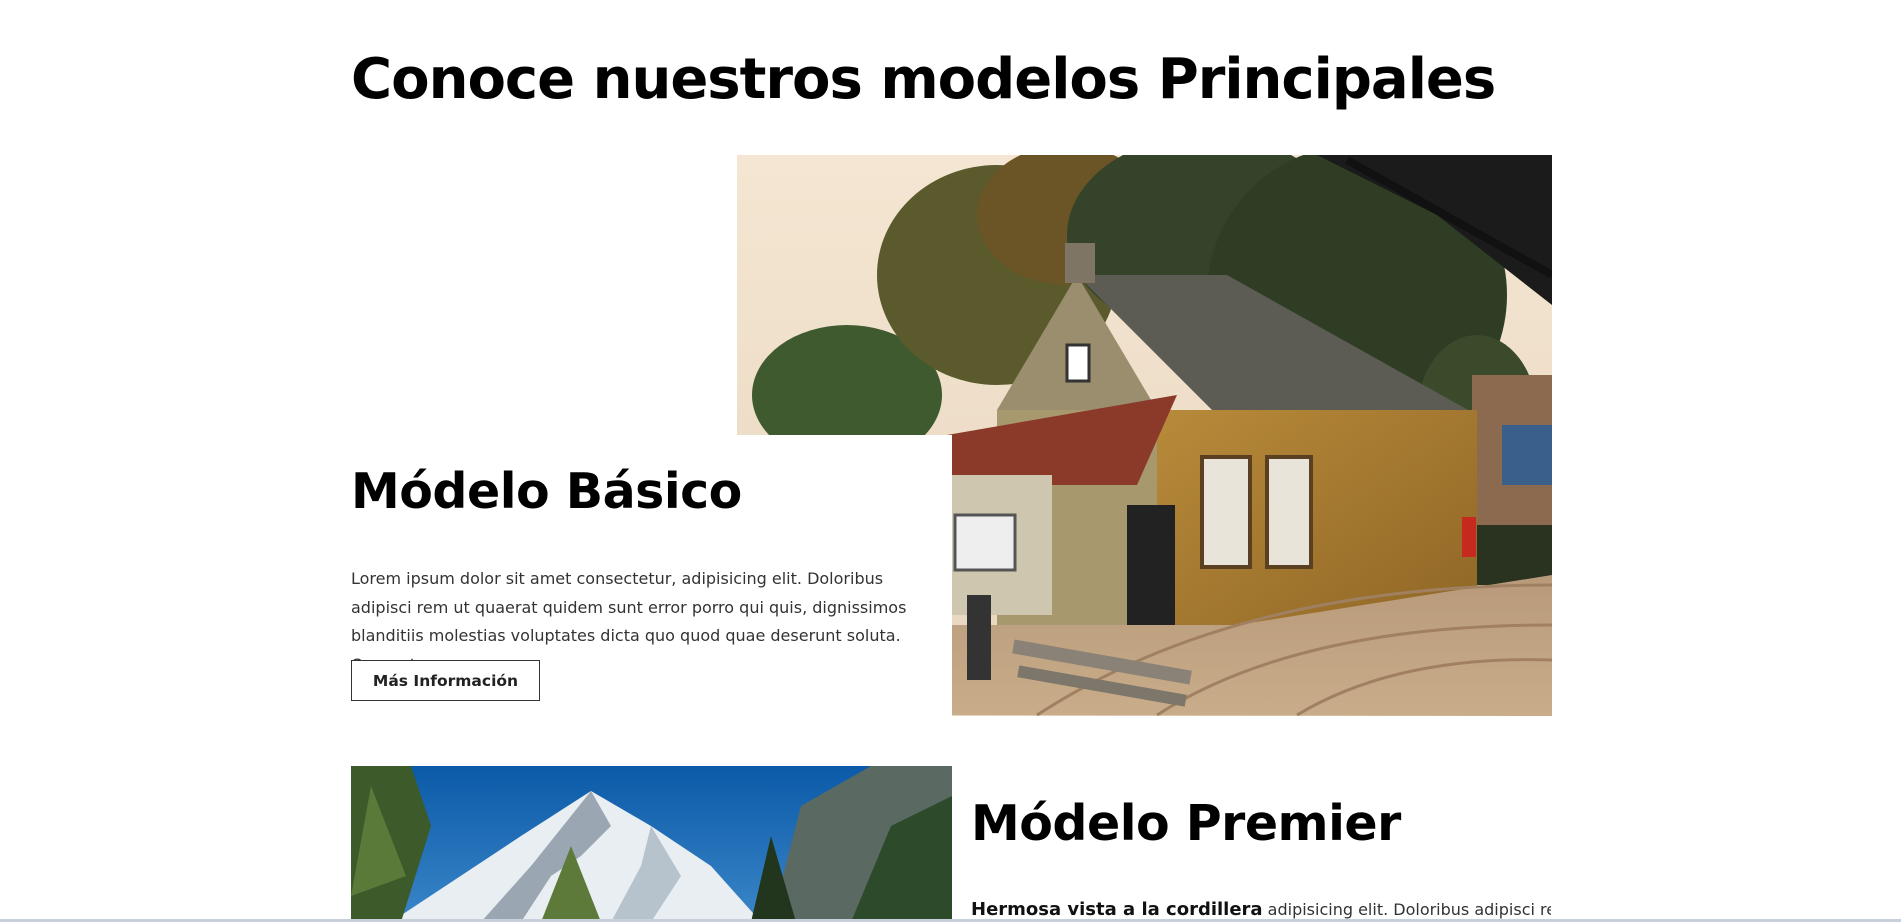 The width and height of the screenshot is (1901, 922). Describe the element at coordinates (445, 680) in the screenshot. I see `more-info-button: Más Información` at that location.